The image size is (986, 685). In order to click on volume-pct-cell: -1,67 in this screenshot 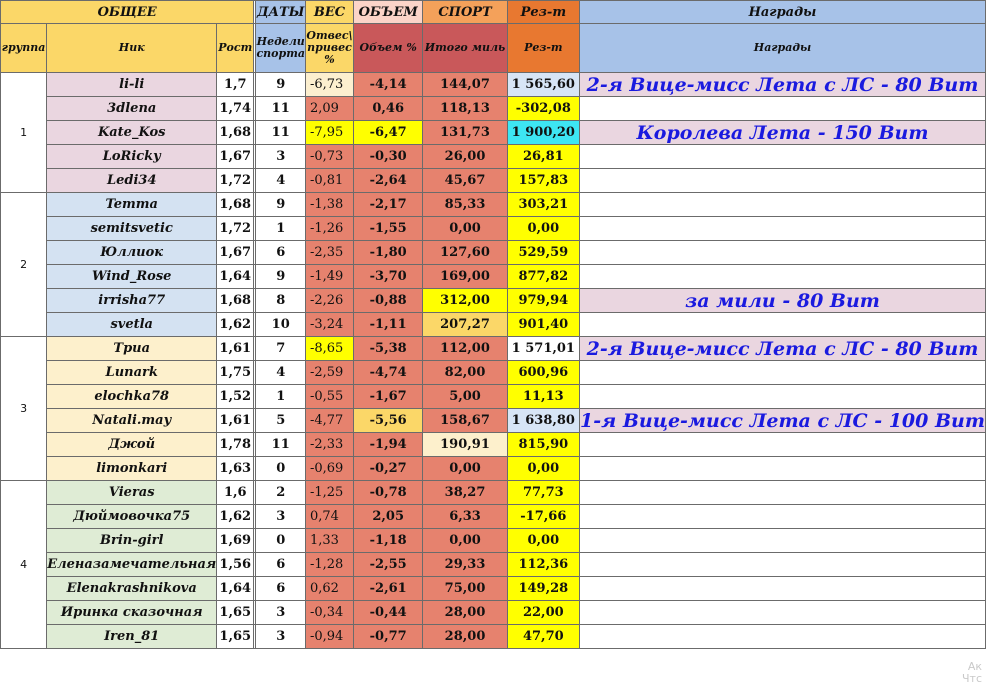, I will do `click(388, 396)`.